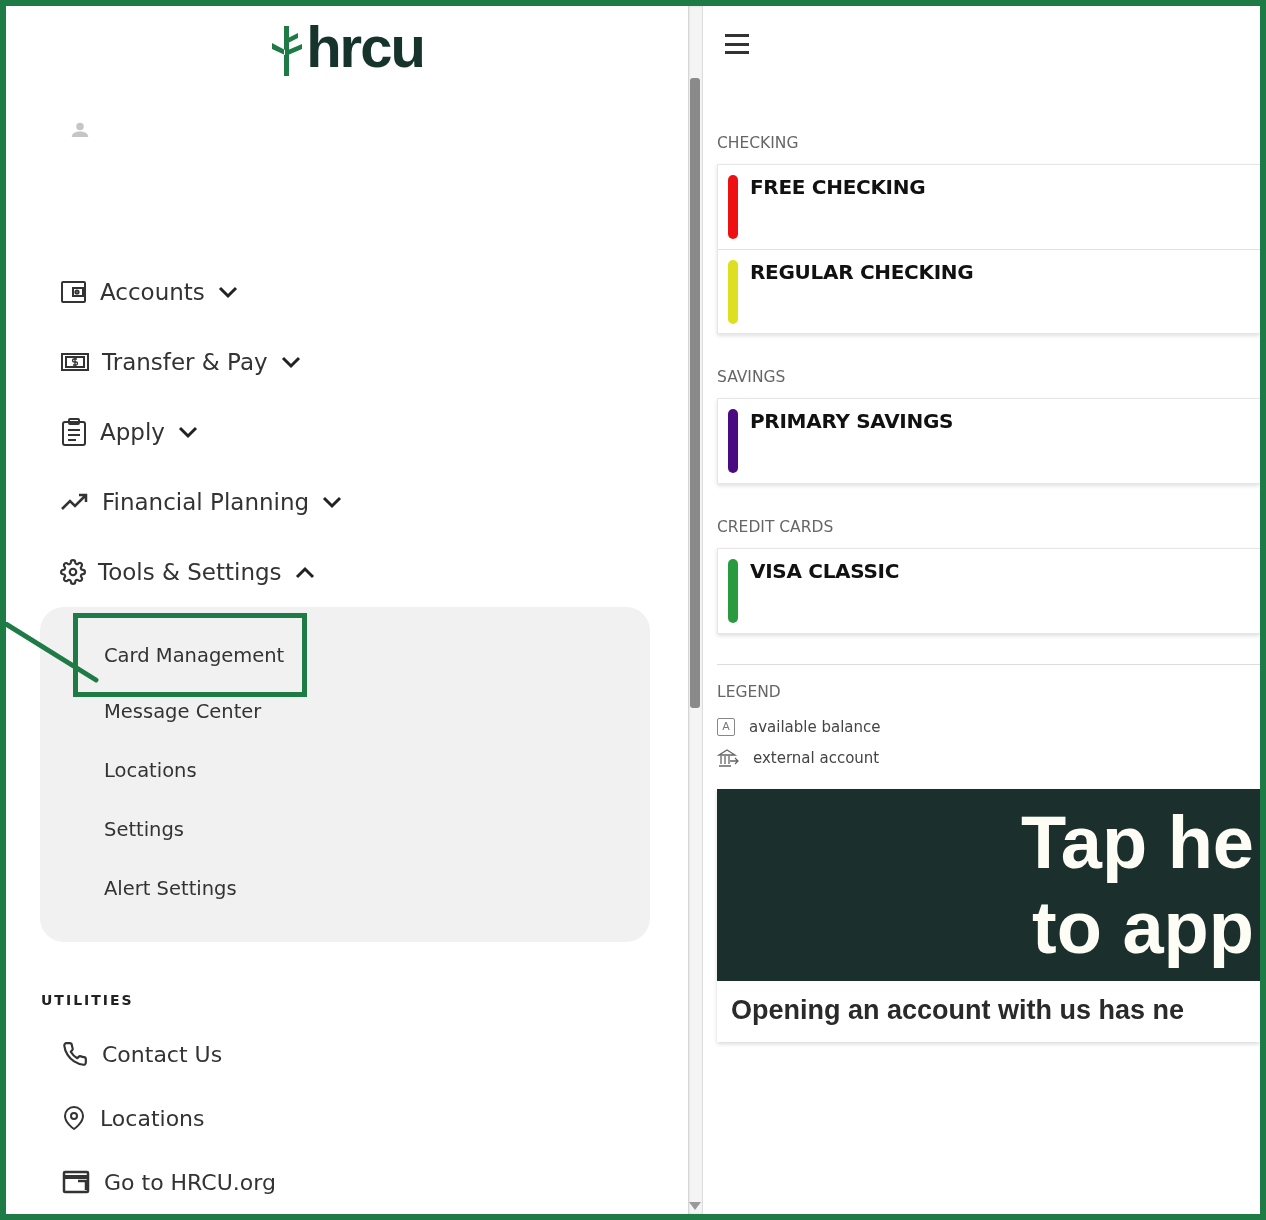  I want to click on utility-label: Go to HRCU.org, so click(190, 1182).